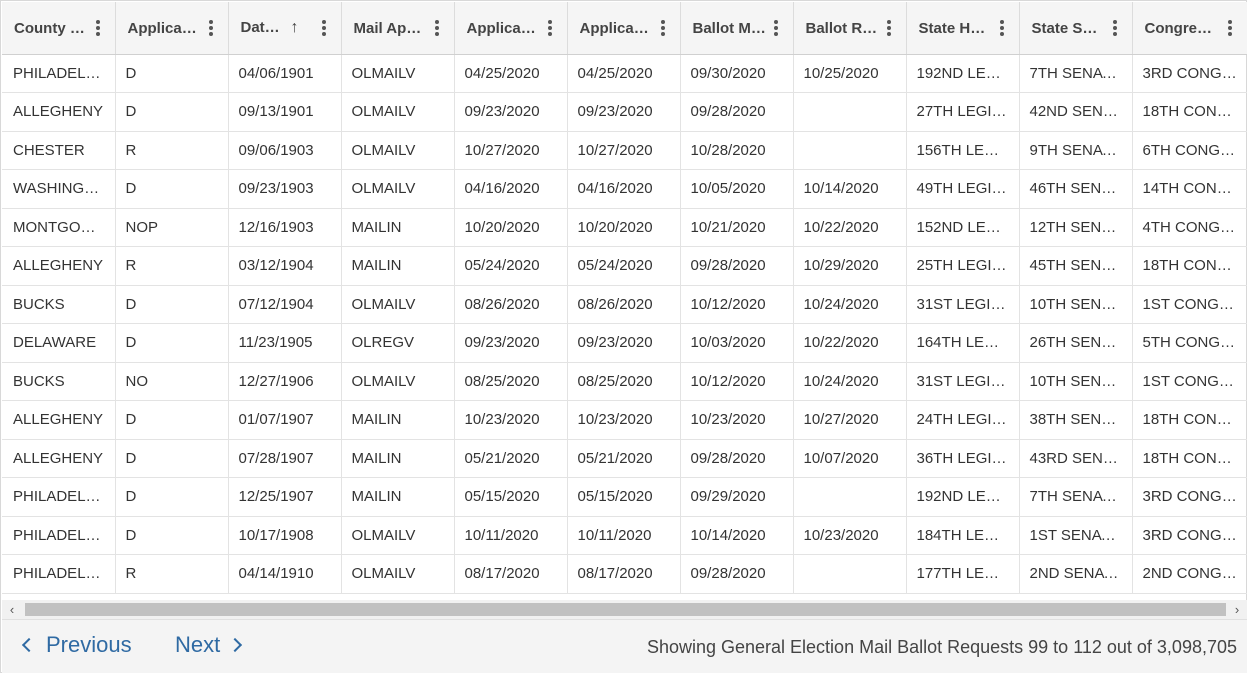  What do you see at coordinates (172, 227) in the screenshot?
I see `table-cell: NOP` at bounding box center [172, 227].